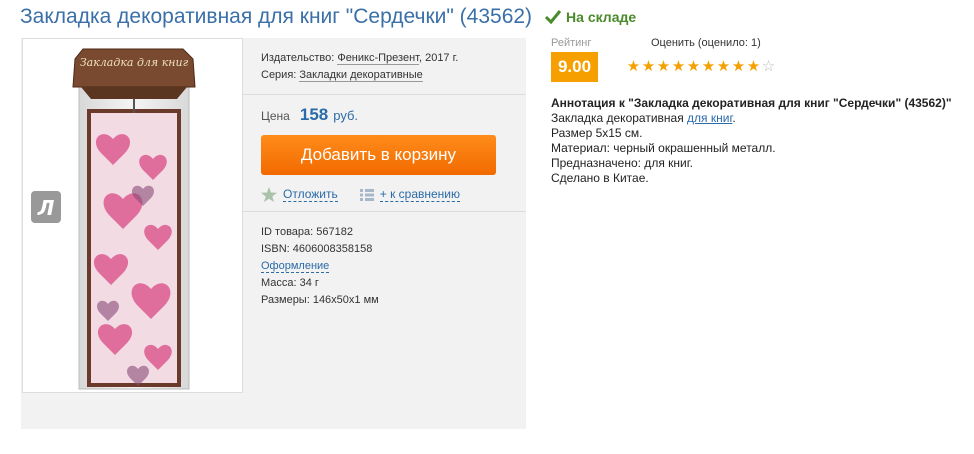  I want to click on series-label: Серия:, so click(279, 75).